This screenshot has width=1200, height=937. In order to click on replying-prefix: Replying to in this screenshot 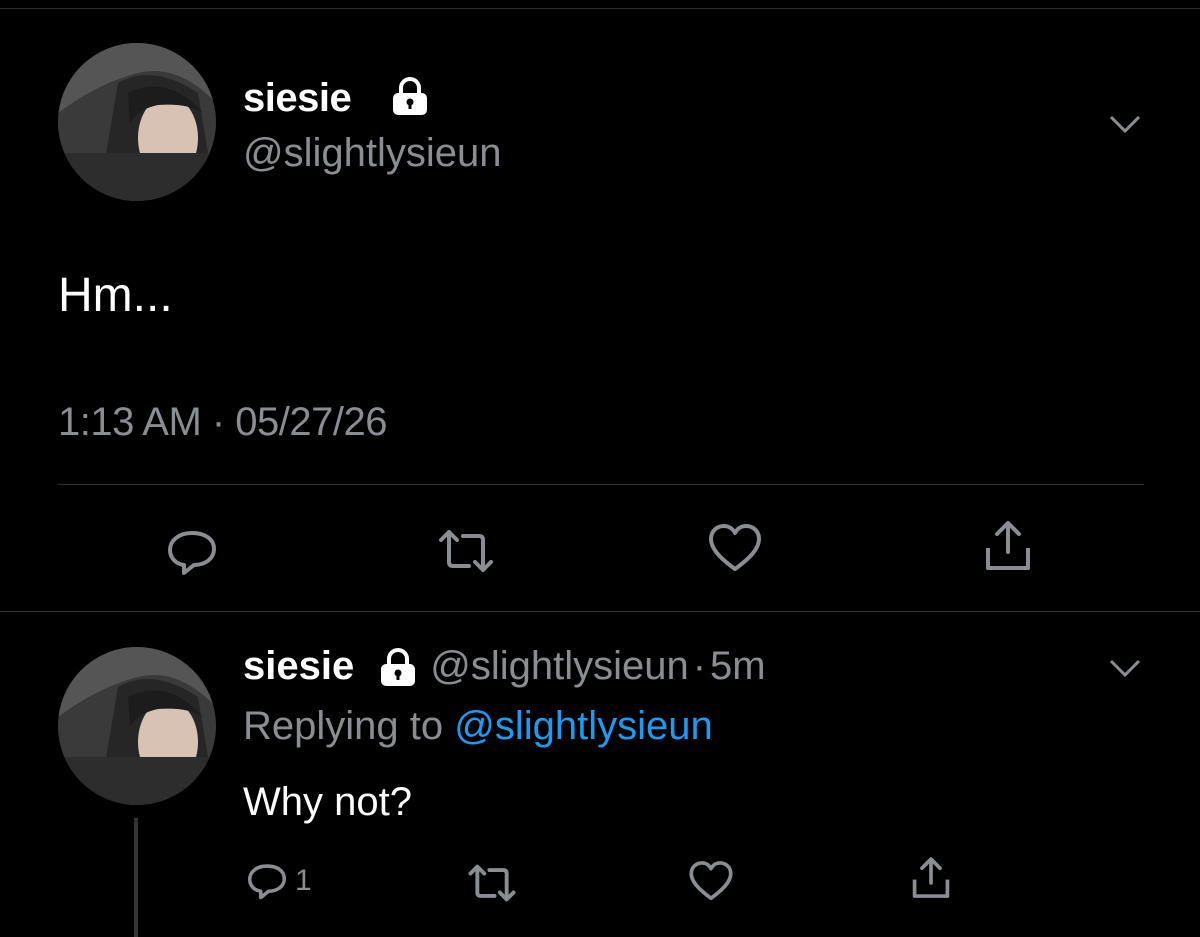, I will do `click(343, 726)`.